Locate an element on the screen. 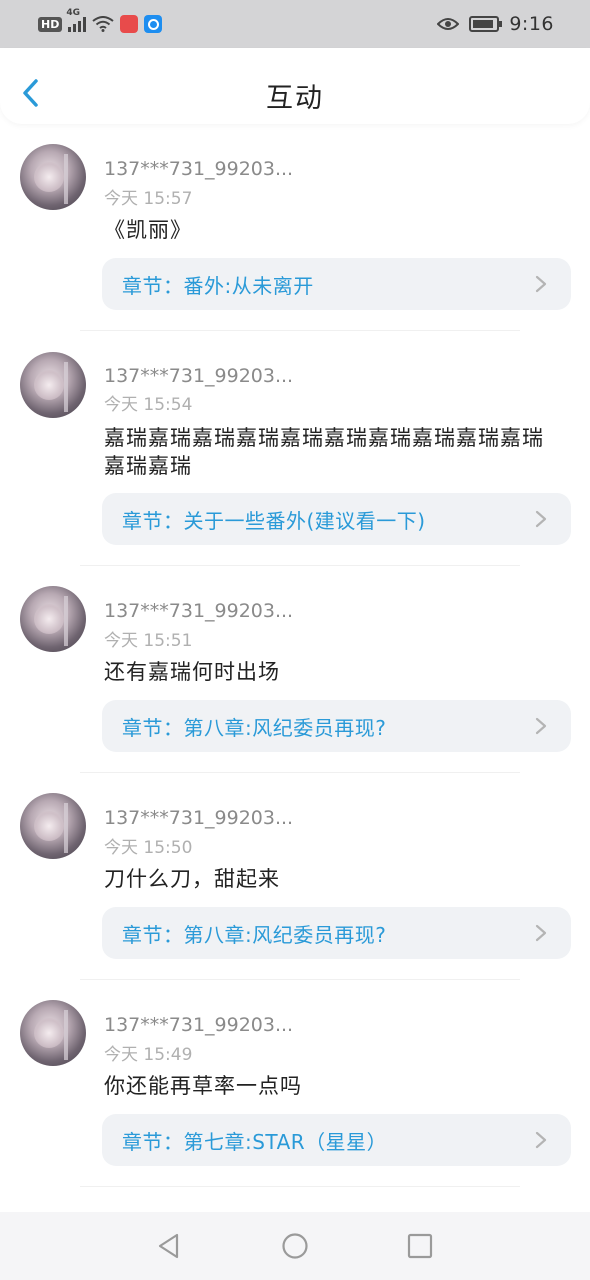 This screenshot has height=1280, width=590. comment-time: 今天 15:49 is located at coordinates (148, 1055).